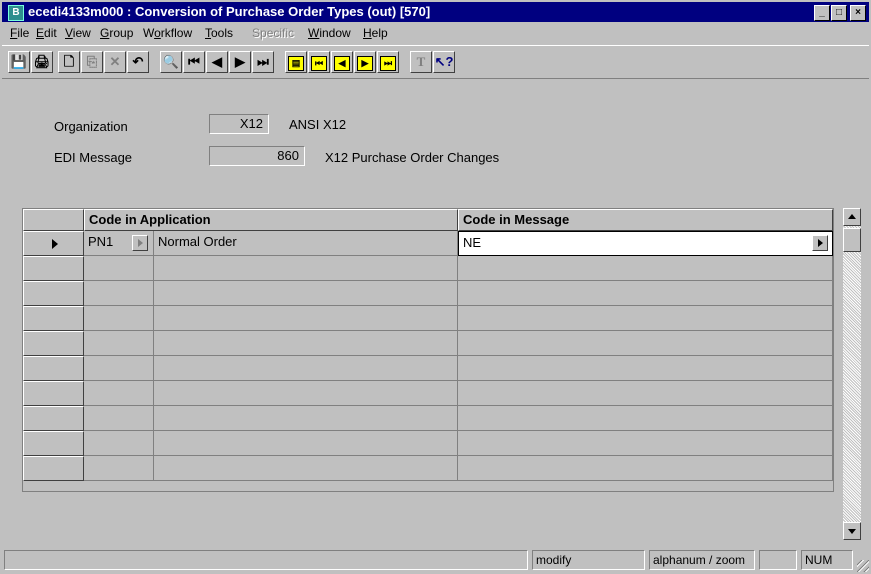 The height and width of the screenshot is (574, 871). What do you see at coordinates (219, 33) in the screenshot?
I see `menu-tools: Tools` at bounding box center [219, 33].